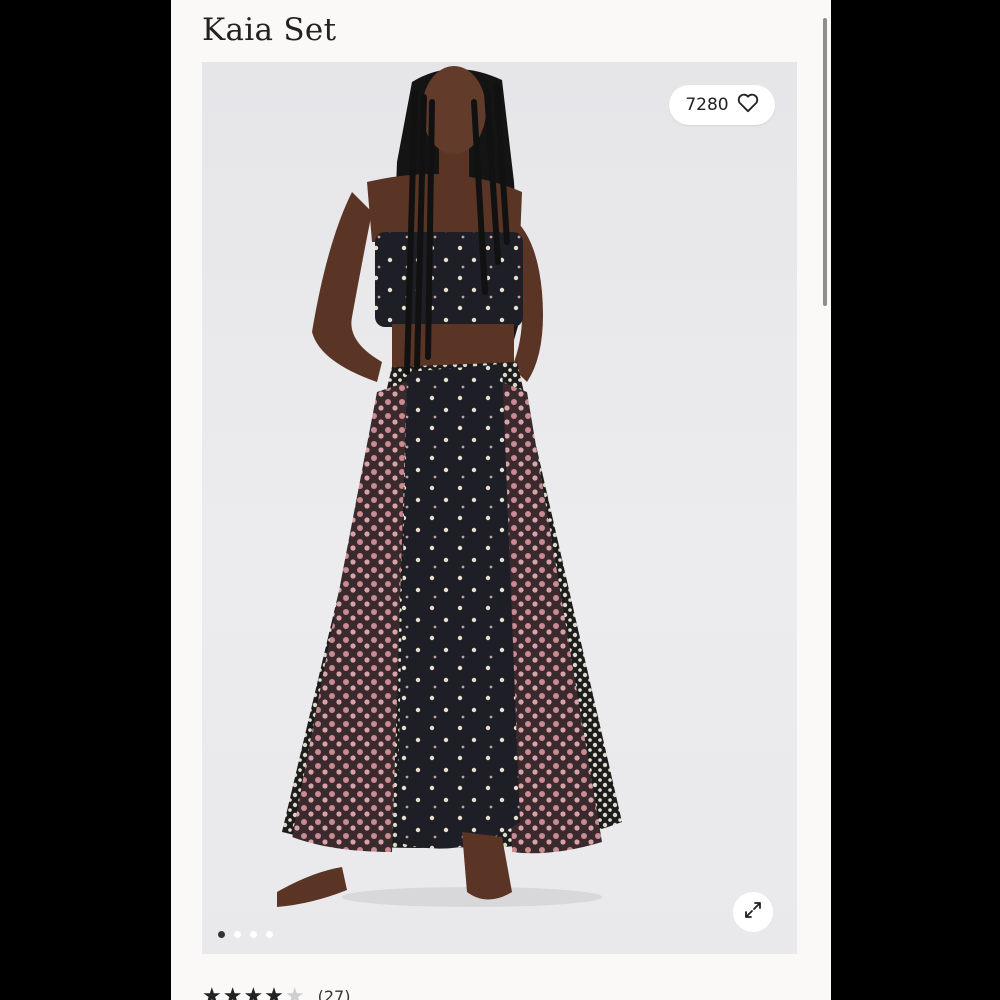 This screenshot has height=1000, width=1000. Describe the element at coordinates (748, 105) in the screenshot. I see `heart-icon` at that location.